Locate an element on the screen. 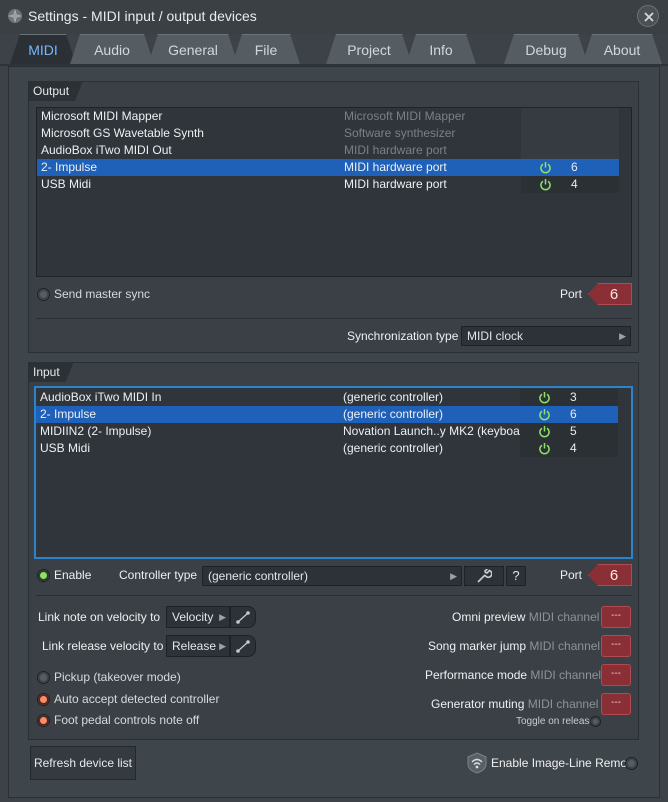 Image resolution: width=668 pixels, height=802 pixels. link-release-label: Link release velocity to is located at coordinates (103, 646).